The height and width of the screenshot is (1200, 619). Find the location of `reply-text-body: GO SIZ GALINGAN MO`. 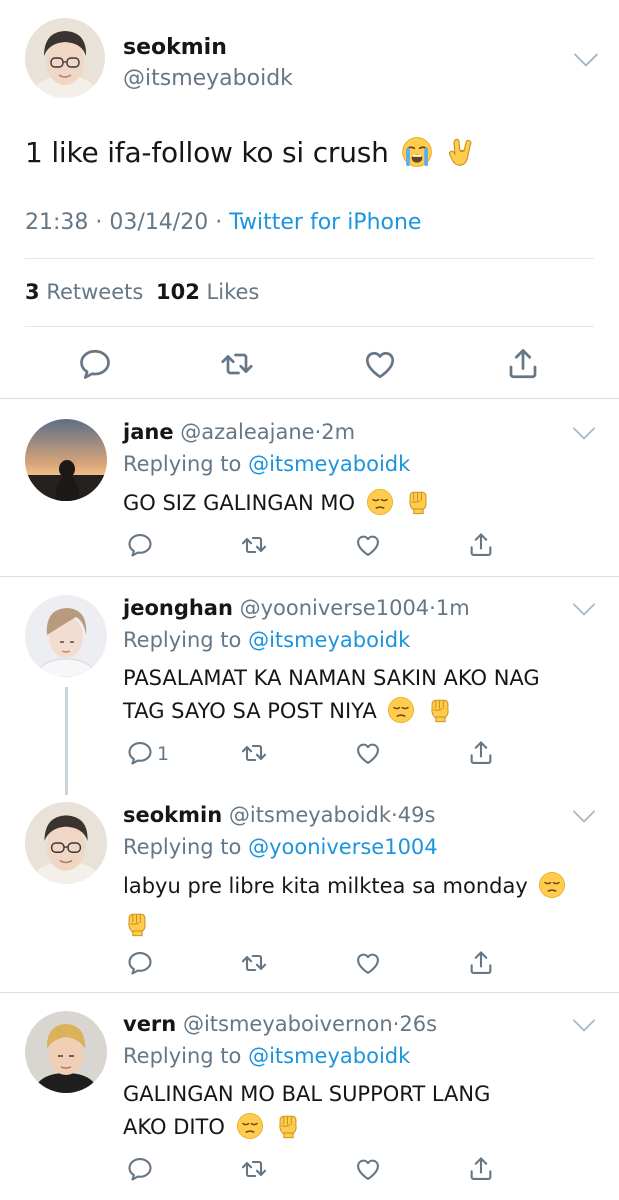

reply-text-body: GO SIZ GALINGAN MO is located at coordinates (239, 503).